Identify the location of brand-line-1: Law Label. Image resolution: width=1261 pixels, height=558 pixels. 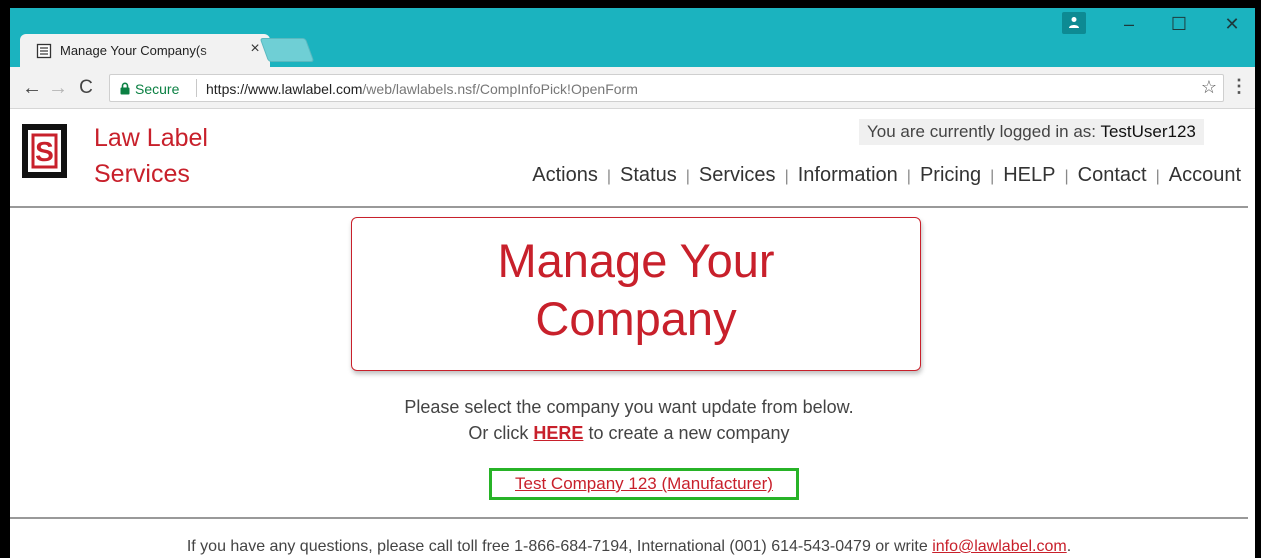
(151, 138).